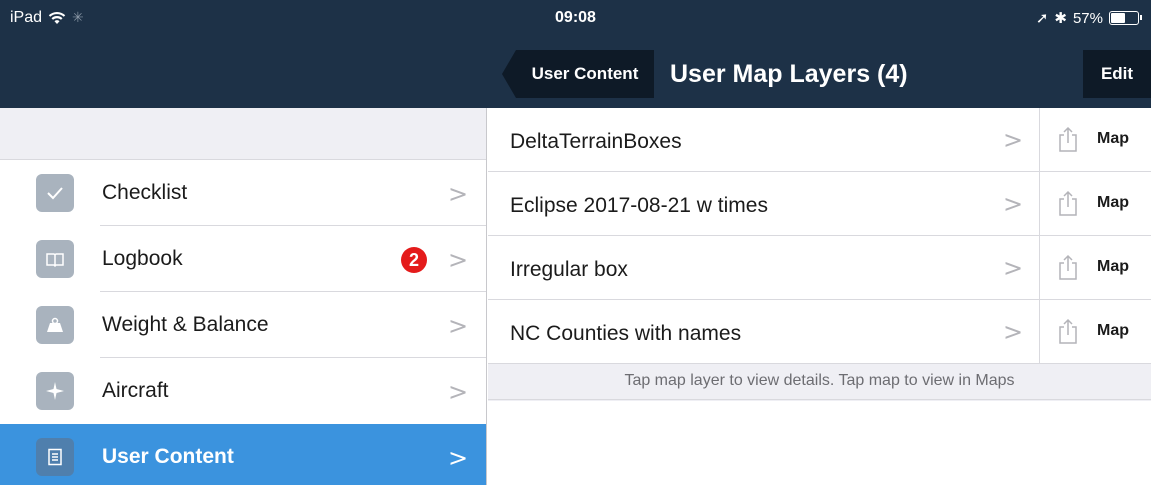  What do you see at coordinates (819, 268) in the screenshot?
I see `list-item: Irregular box > Map` at bounding box center [819, 268].